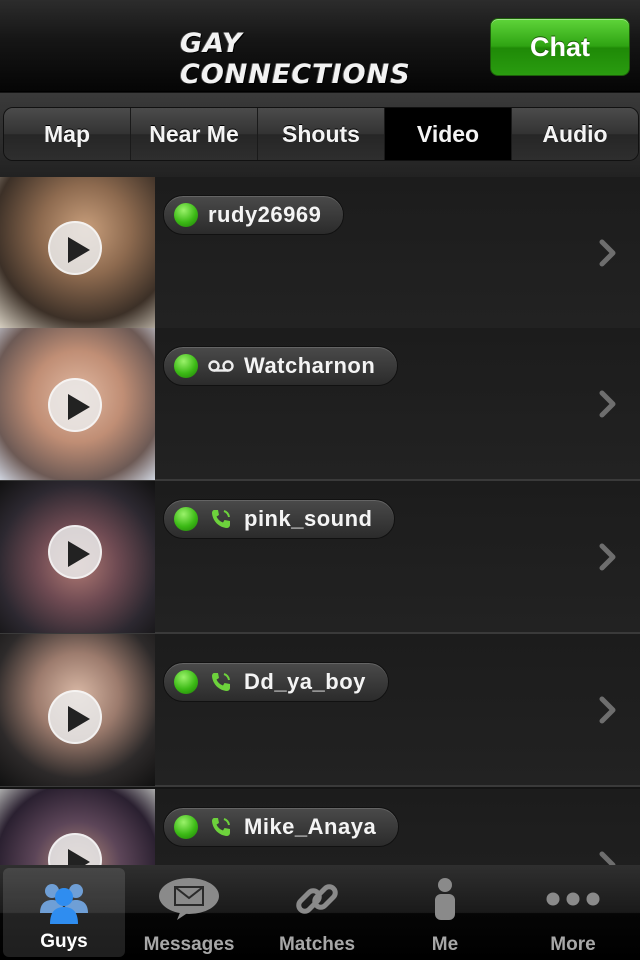 The image size is (640, 960). I want to click on voicemail-icon, so click(221, 366).